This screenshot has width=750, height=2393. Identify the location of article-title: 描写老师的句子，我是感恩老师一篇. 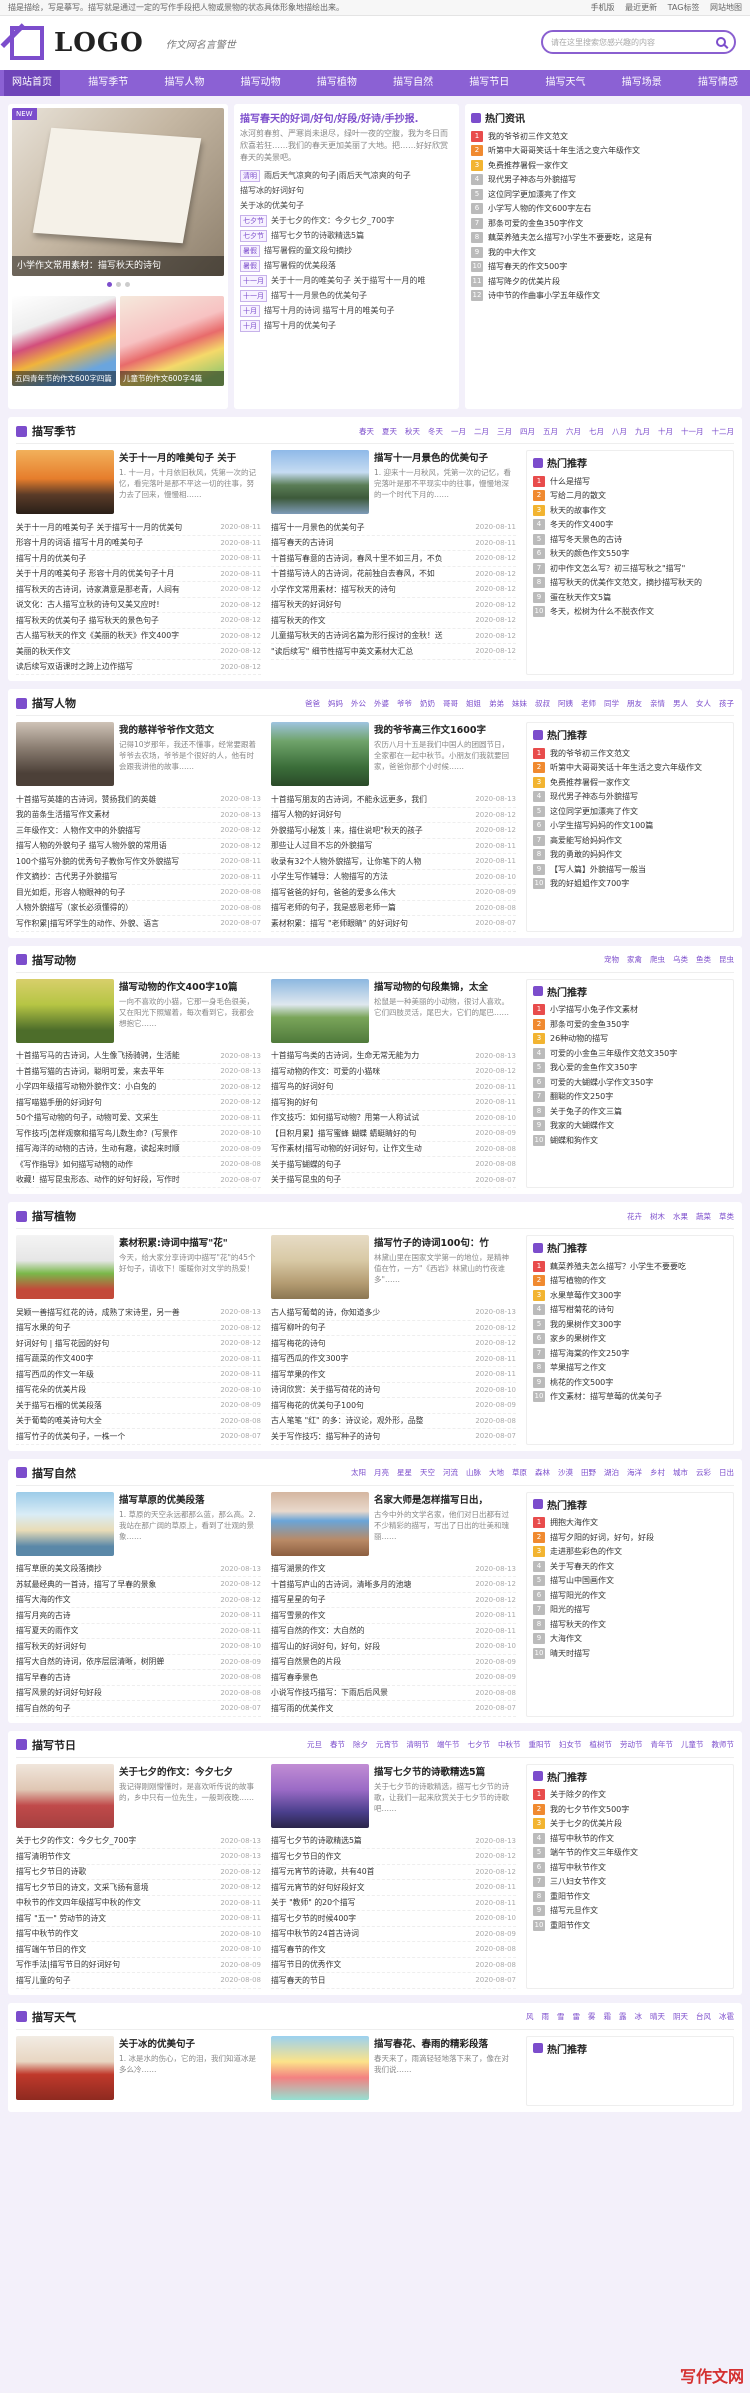
(333, 907).